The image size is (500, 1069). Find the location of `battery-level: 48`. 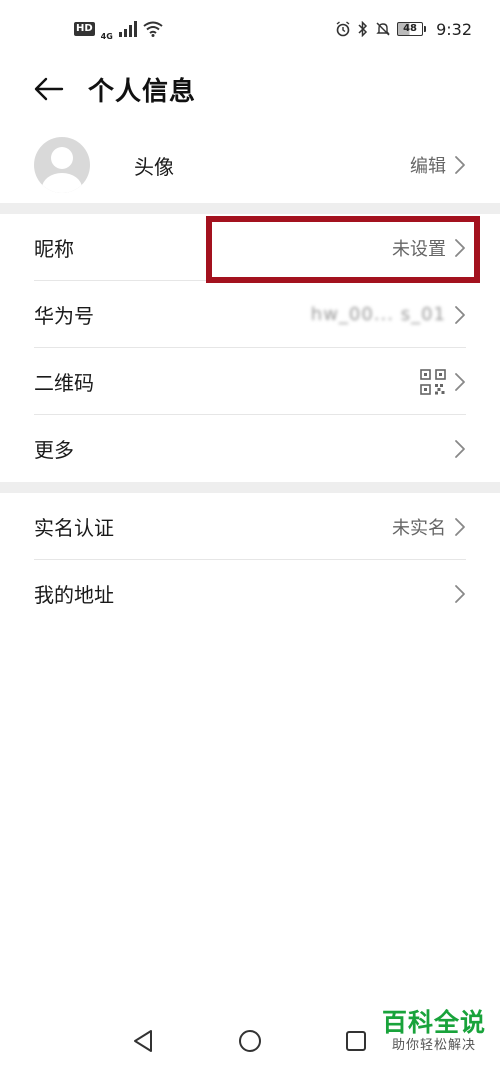

battery-level: 48 is located at coordinates (410, 29).